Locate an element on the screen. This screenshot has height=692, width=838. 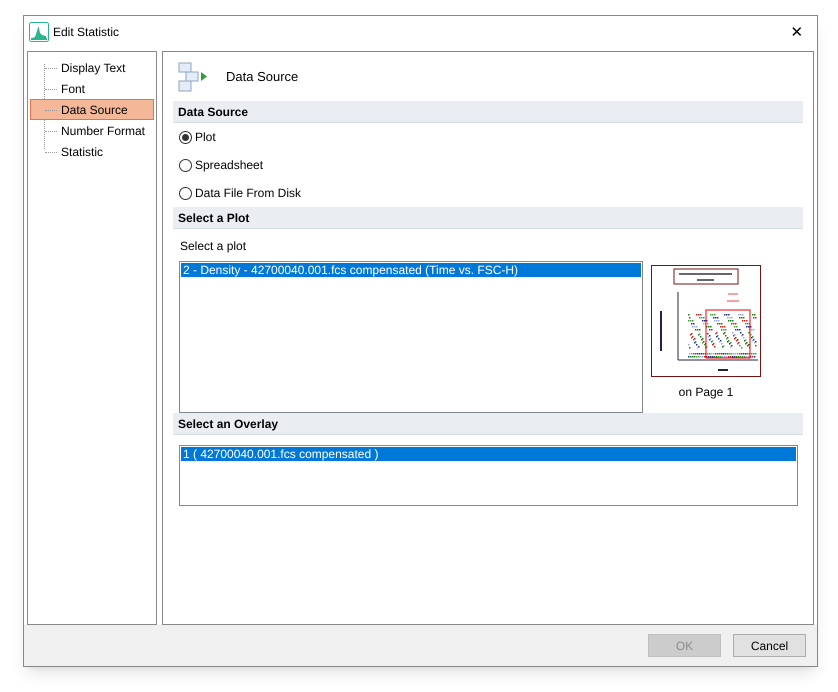
tree-item: Statistic is located at coordinates (92, 151).